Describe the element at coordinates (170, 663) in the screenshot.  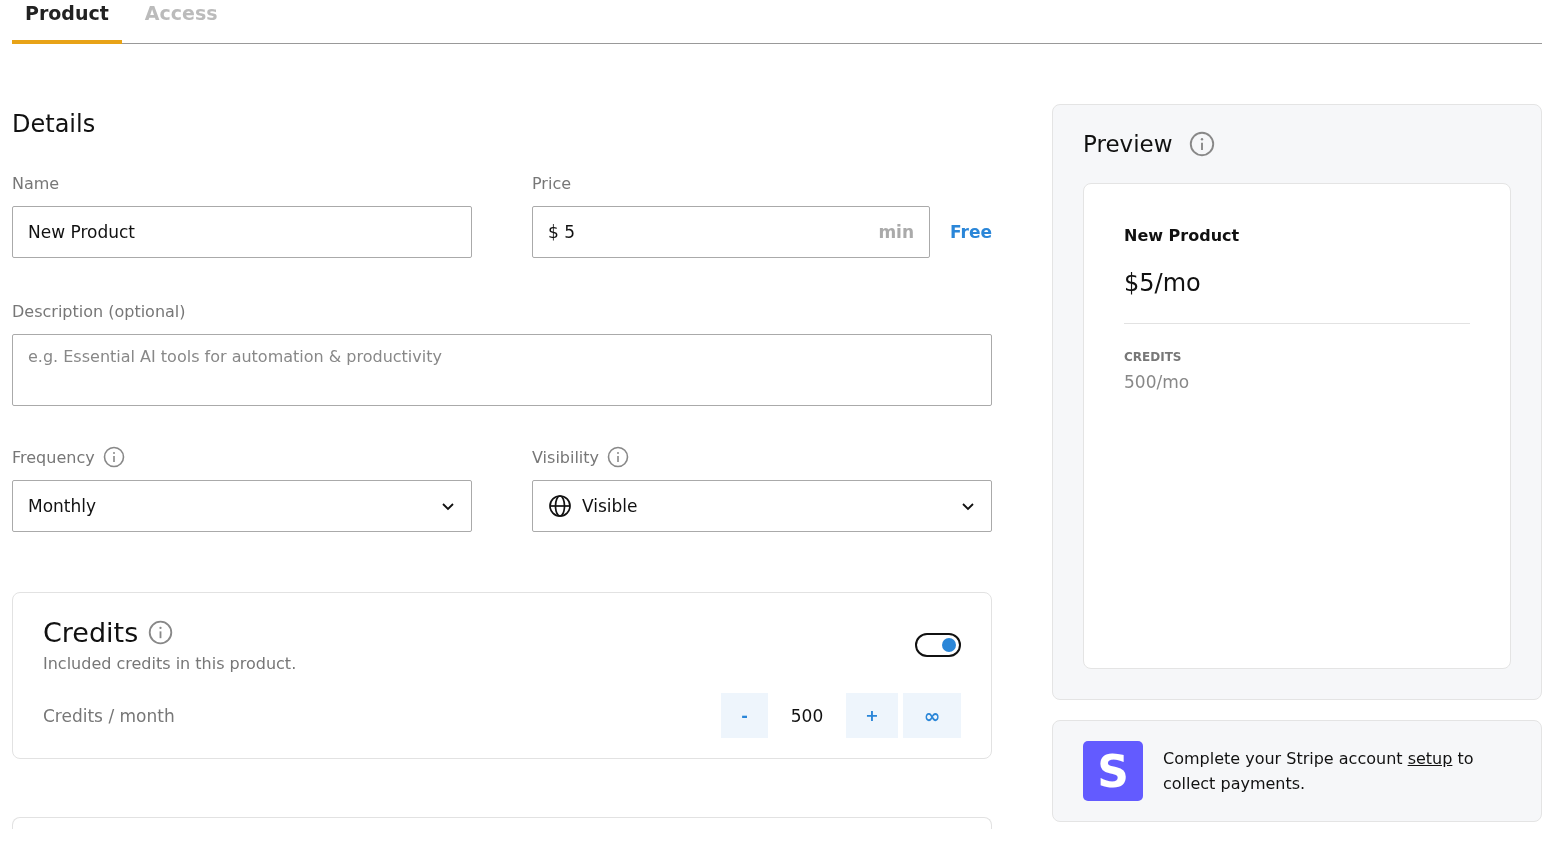
I see `card-subtitle: Included credits in this product.` at that location.